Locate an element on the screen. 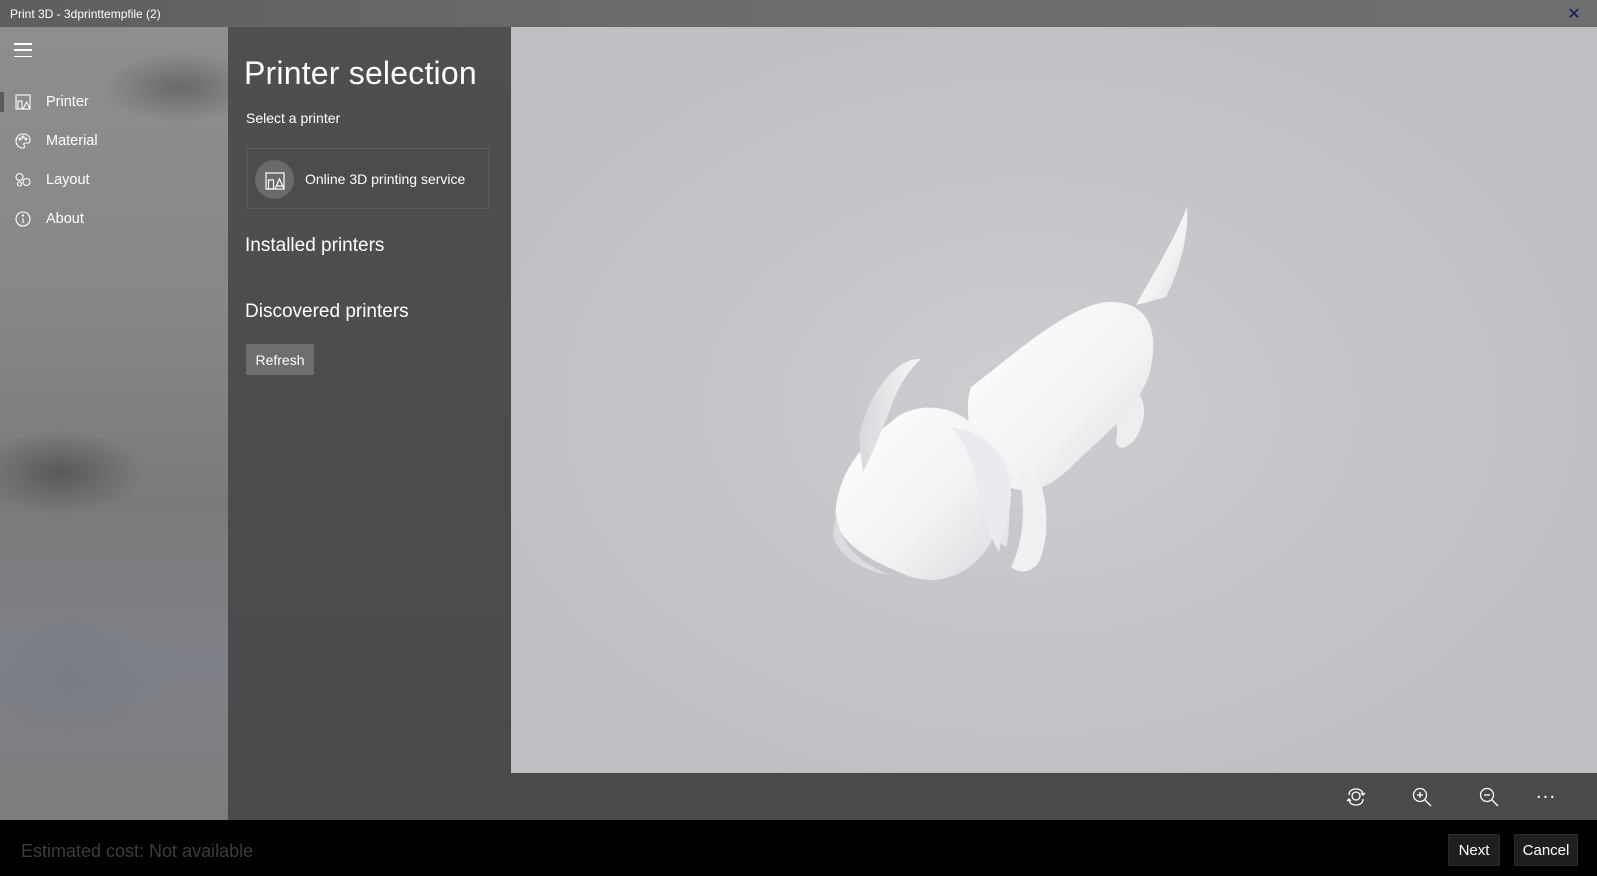  nav-item-material: Material is located at coordinates (114, 141).